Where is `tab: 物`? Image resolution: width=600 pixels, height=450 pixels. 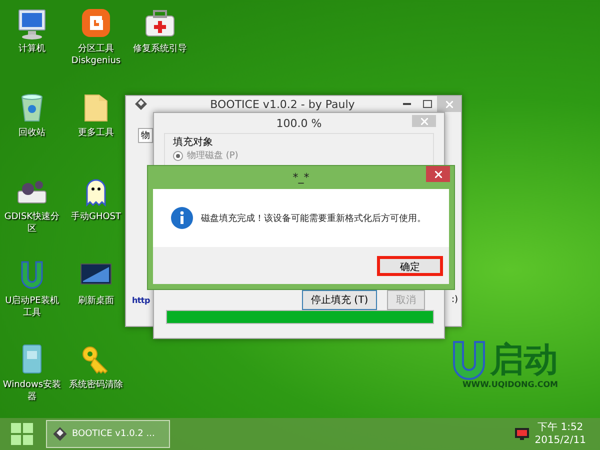 tab: 物 is located at coordinates (145, 135).